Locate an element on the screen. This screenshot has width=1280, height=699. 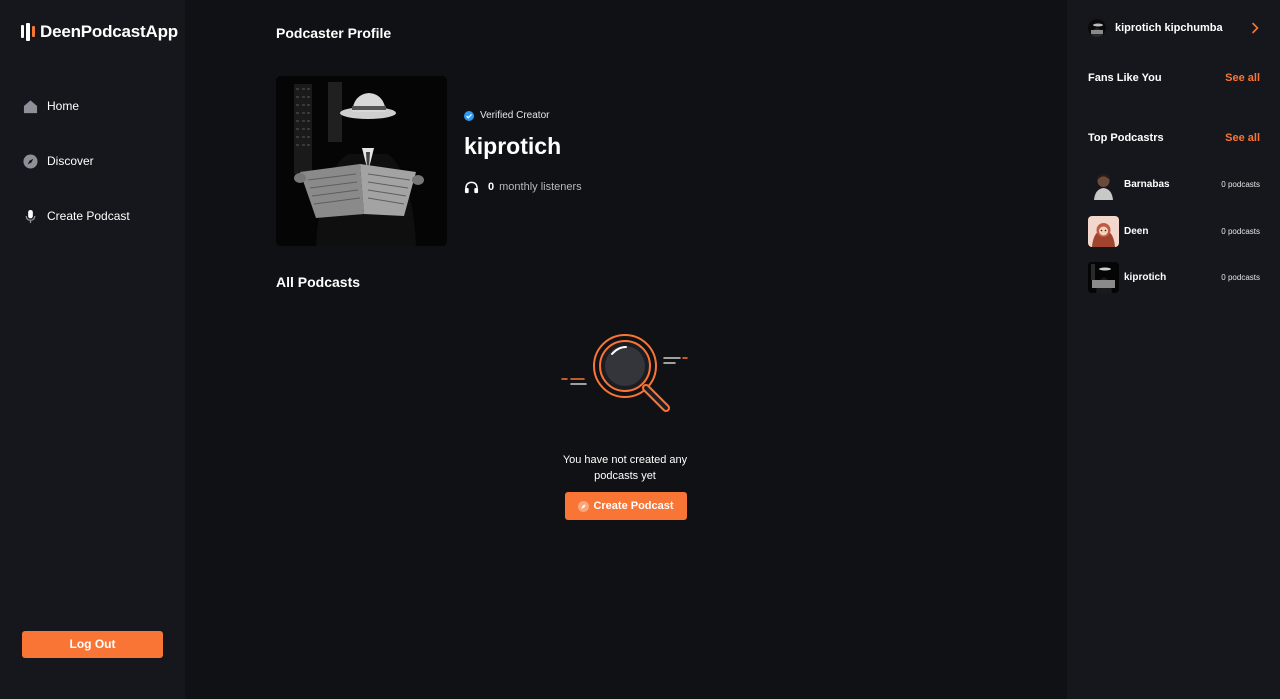
top-podcasters-see-all-link: See all is located at coordinates (1242, 138).